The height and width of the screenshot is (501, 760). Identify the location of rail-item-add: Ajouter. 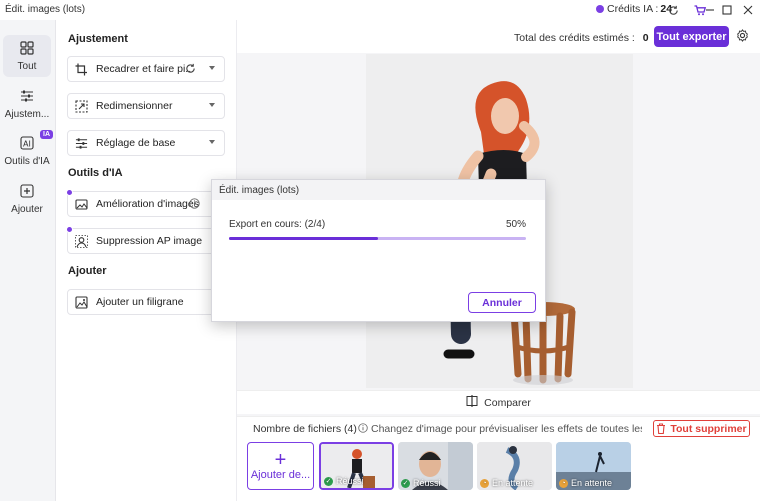
(27, 199).